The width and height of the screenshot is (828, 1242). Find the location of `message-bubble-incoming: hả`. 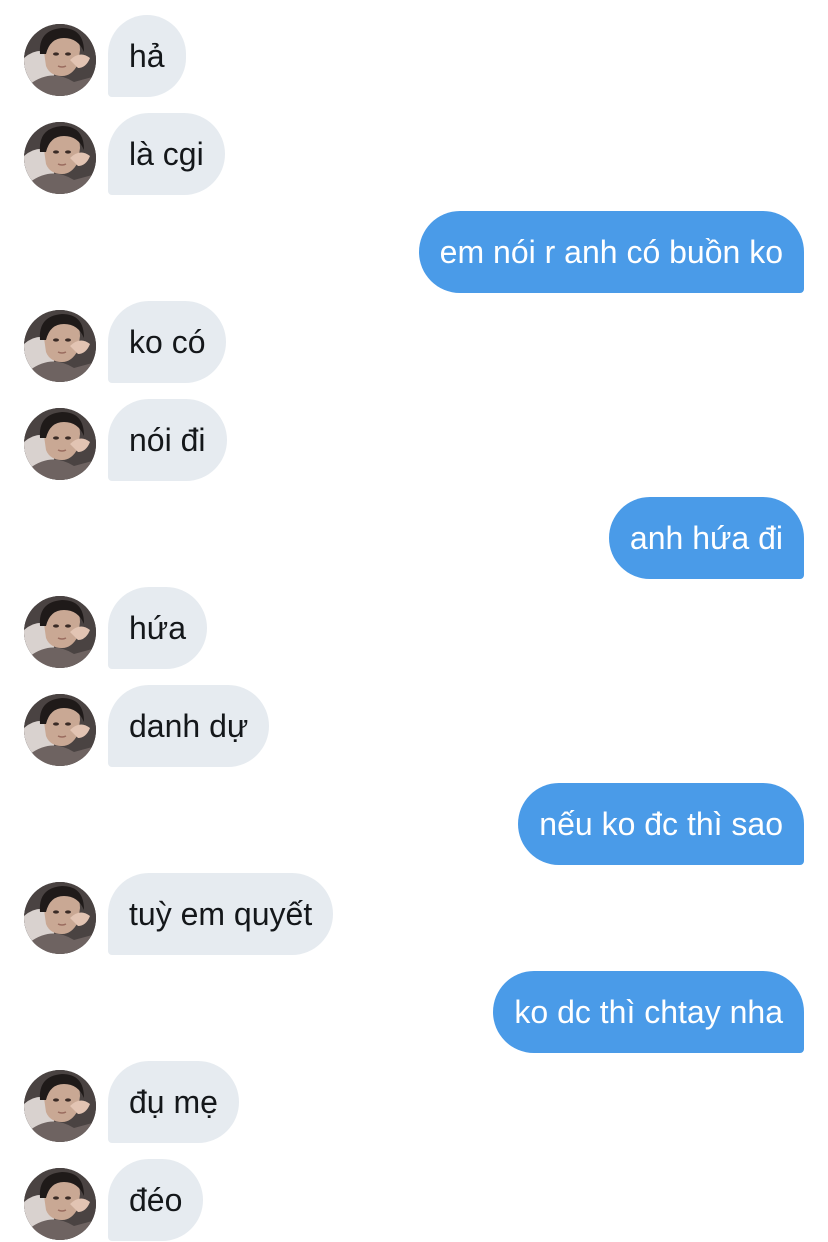

message-bubble-incoming: hả is located at coordinates (147, 56).